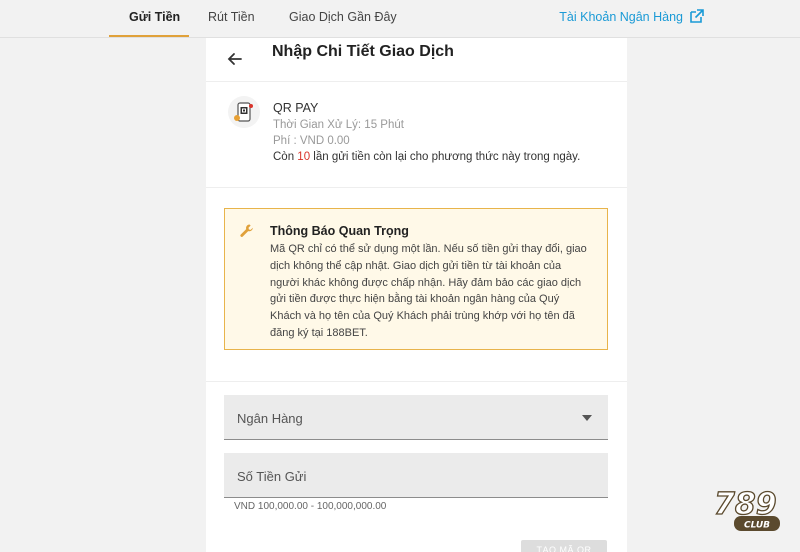 This screenshot has width=800, height=552. I want to click on notice-title: Thông Báo Quan Trọng, so click(339, 231).